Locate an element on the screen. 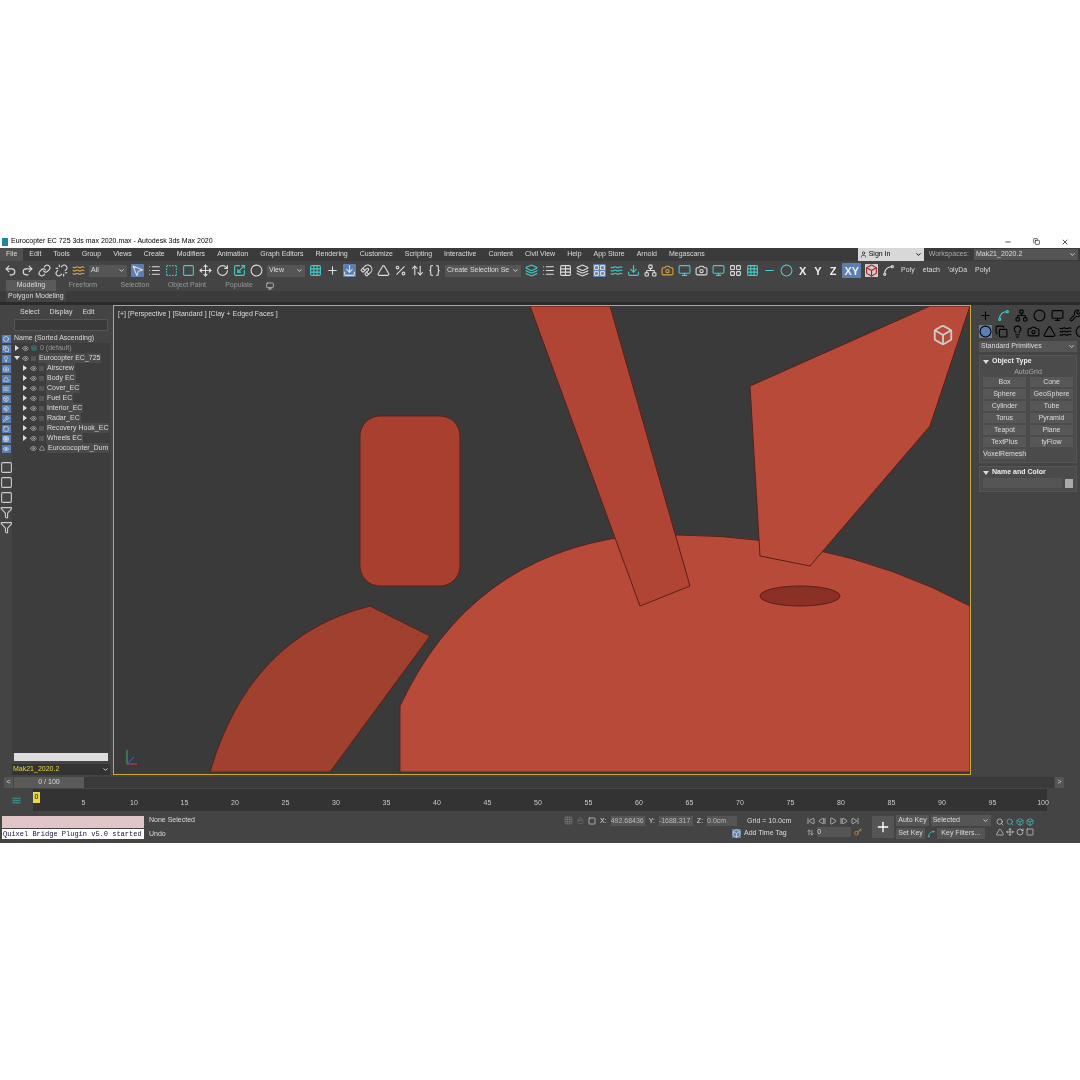  maximize-viewport-icon is located at coordinates (1029, 832).